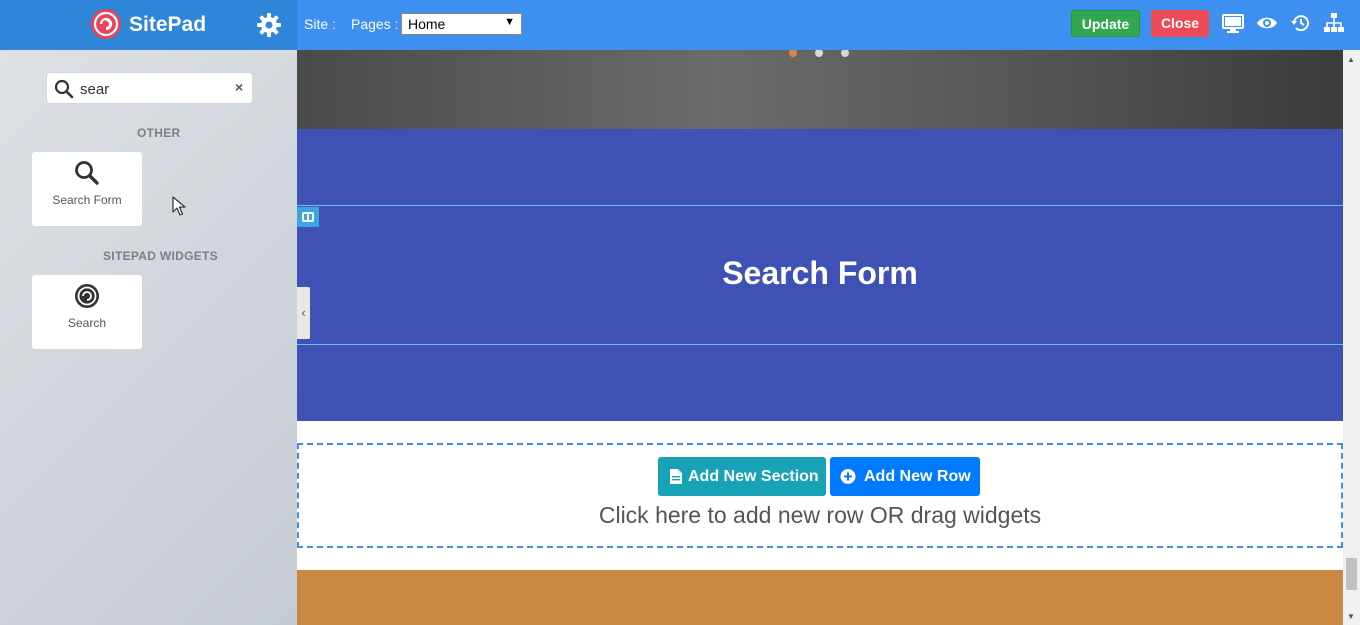 The image size is (1360, 625). What do you see at coordinates (509, 22) in the screenshot?
I see `chevron-down-icon: ▼` at bounding box center [509, 22].